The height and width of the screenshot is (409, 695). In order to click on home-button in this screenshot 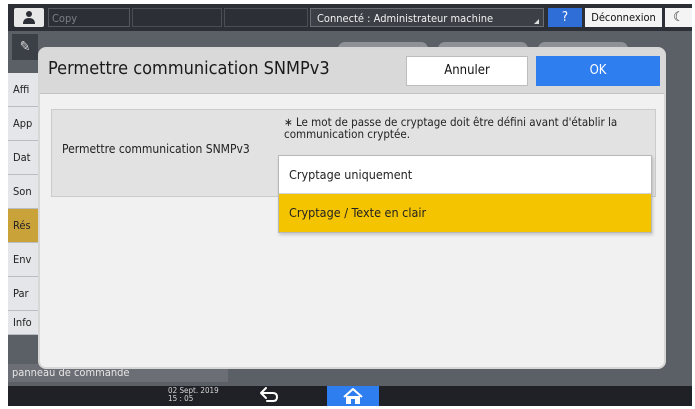, I will do `click(353, 396)`.